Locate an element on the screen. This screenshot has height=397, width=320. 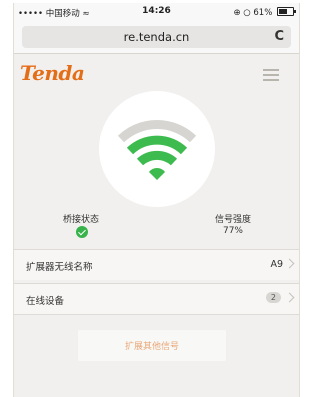
wifi-name-label: 扩展器无线名称 is located at coordinates (59, 267).